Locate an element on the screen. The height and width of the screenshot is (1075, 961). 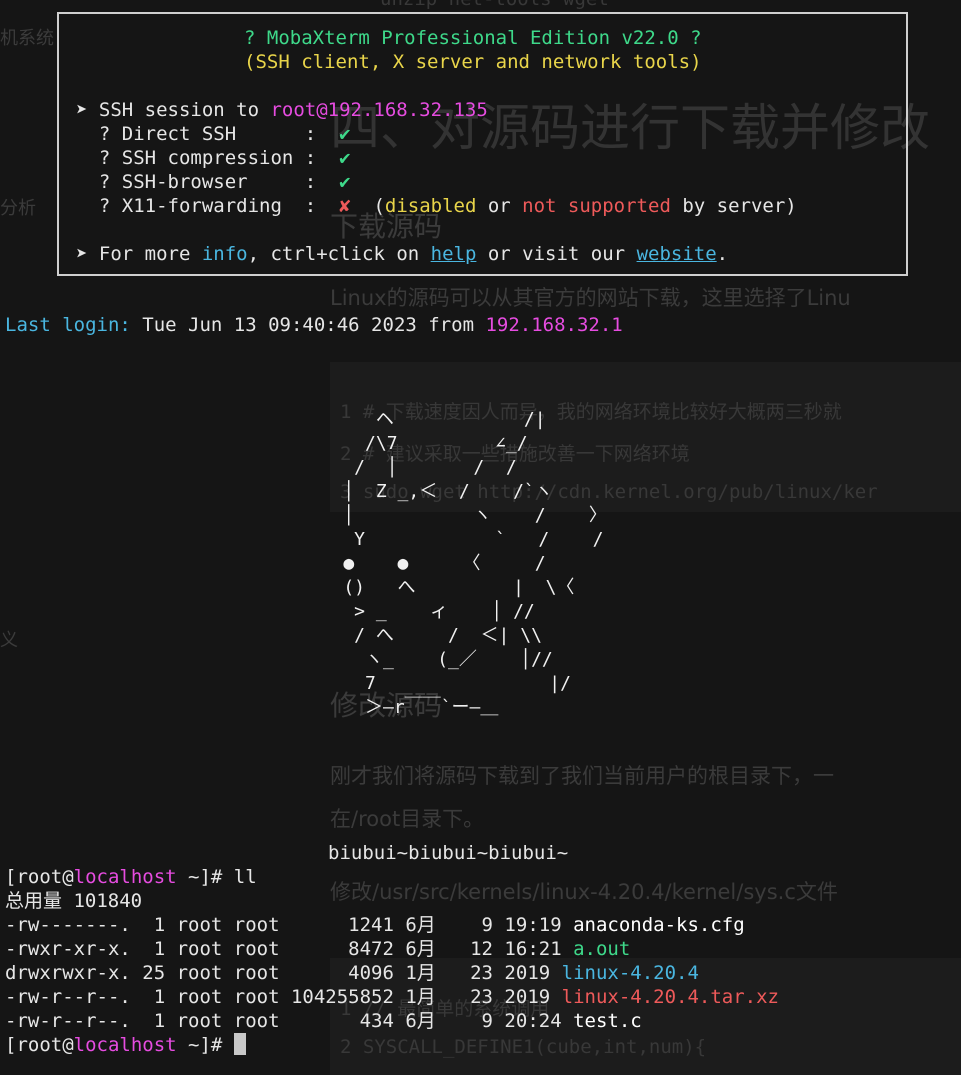
prompt-line-current: [root@localhost ~]# is located at coordinates (125, 1045).